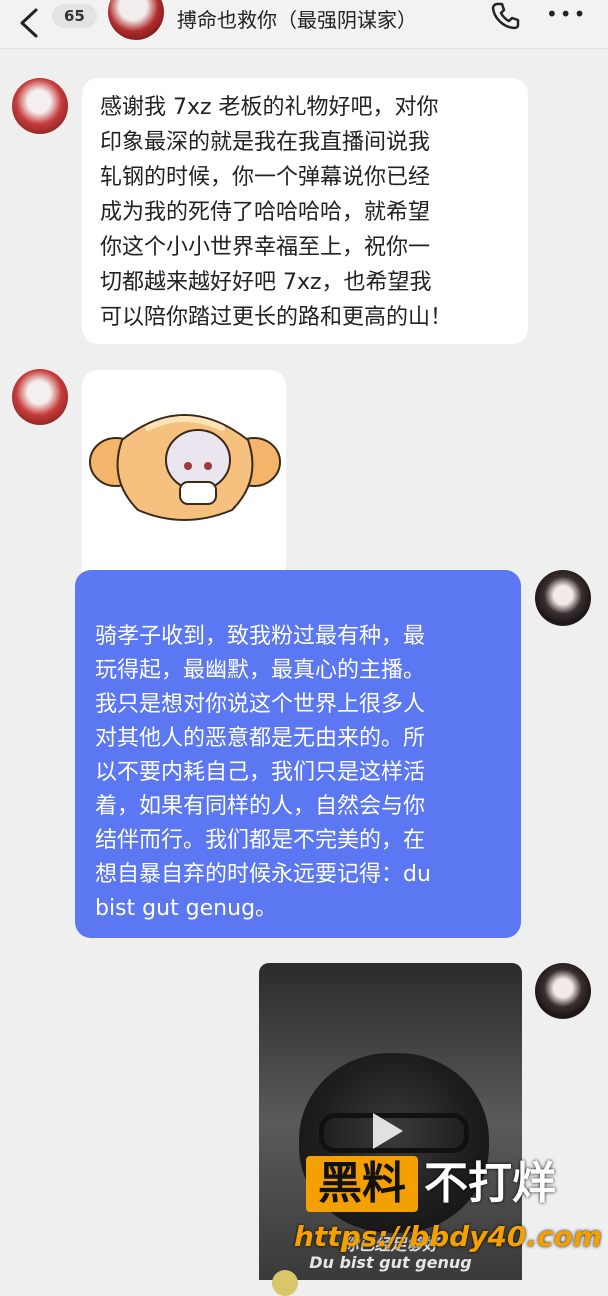  Describe the element at coordinates (30, 23) in the screenshot. I see `chevron-left-icon` at that location.